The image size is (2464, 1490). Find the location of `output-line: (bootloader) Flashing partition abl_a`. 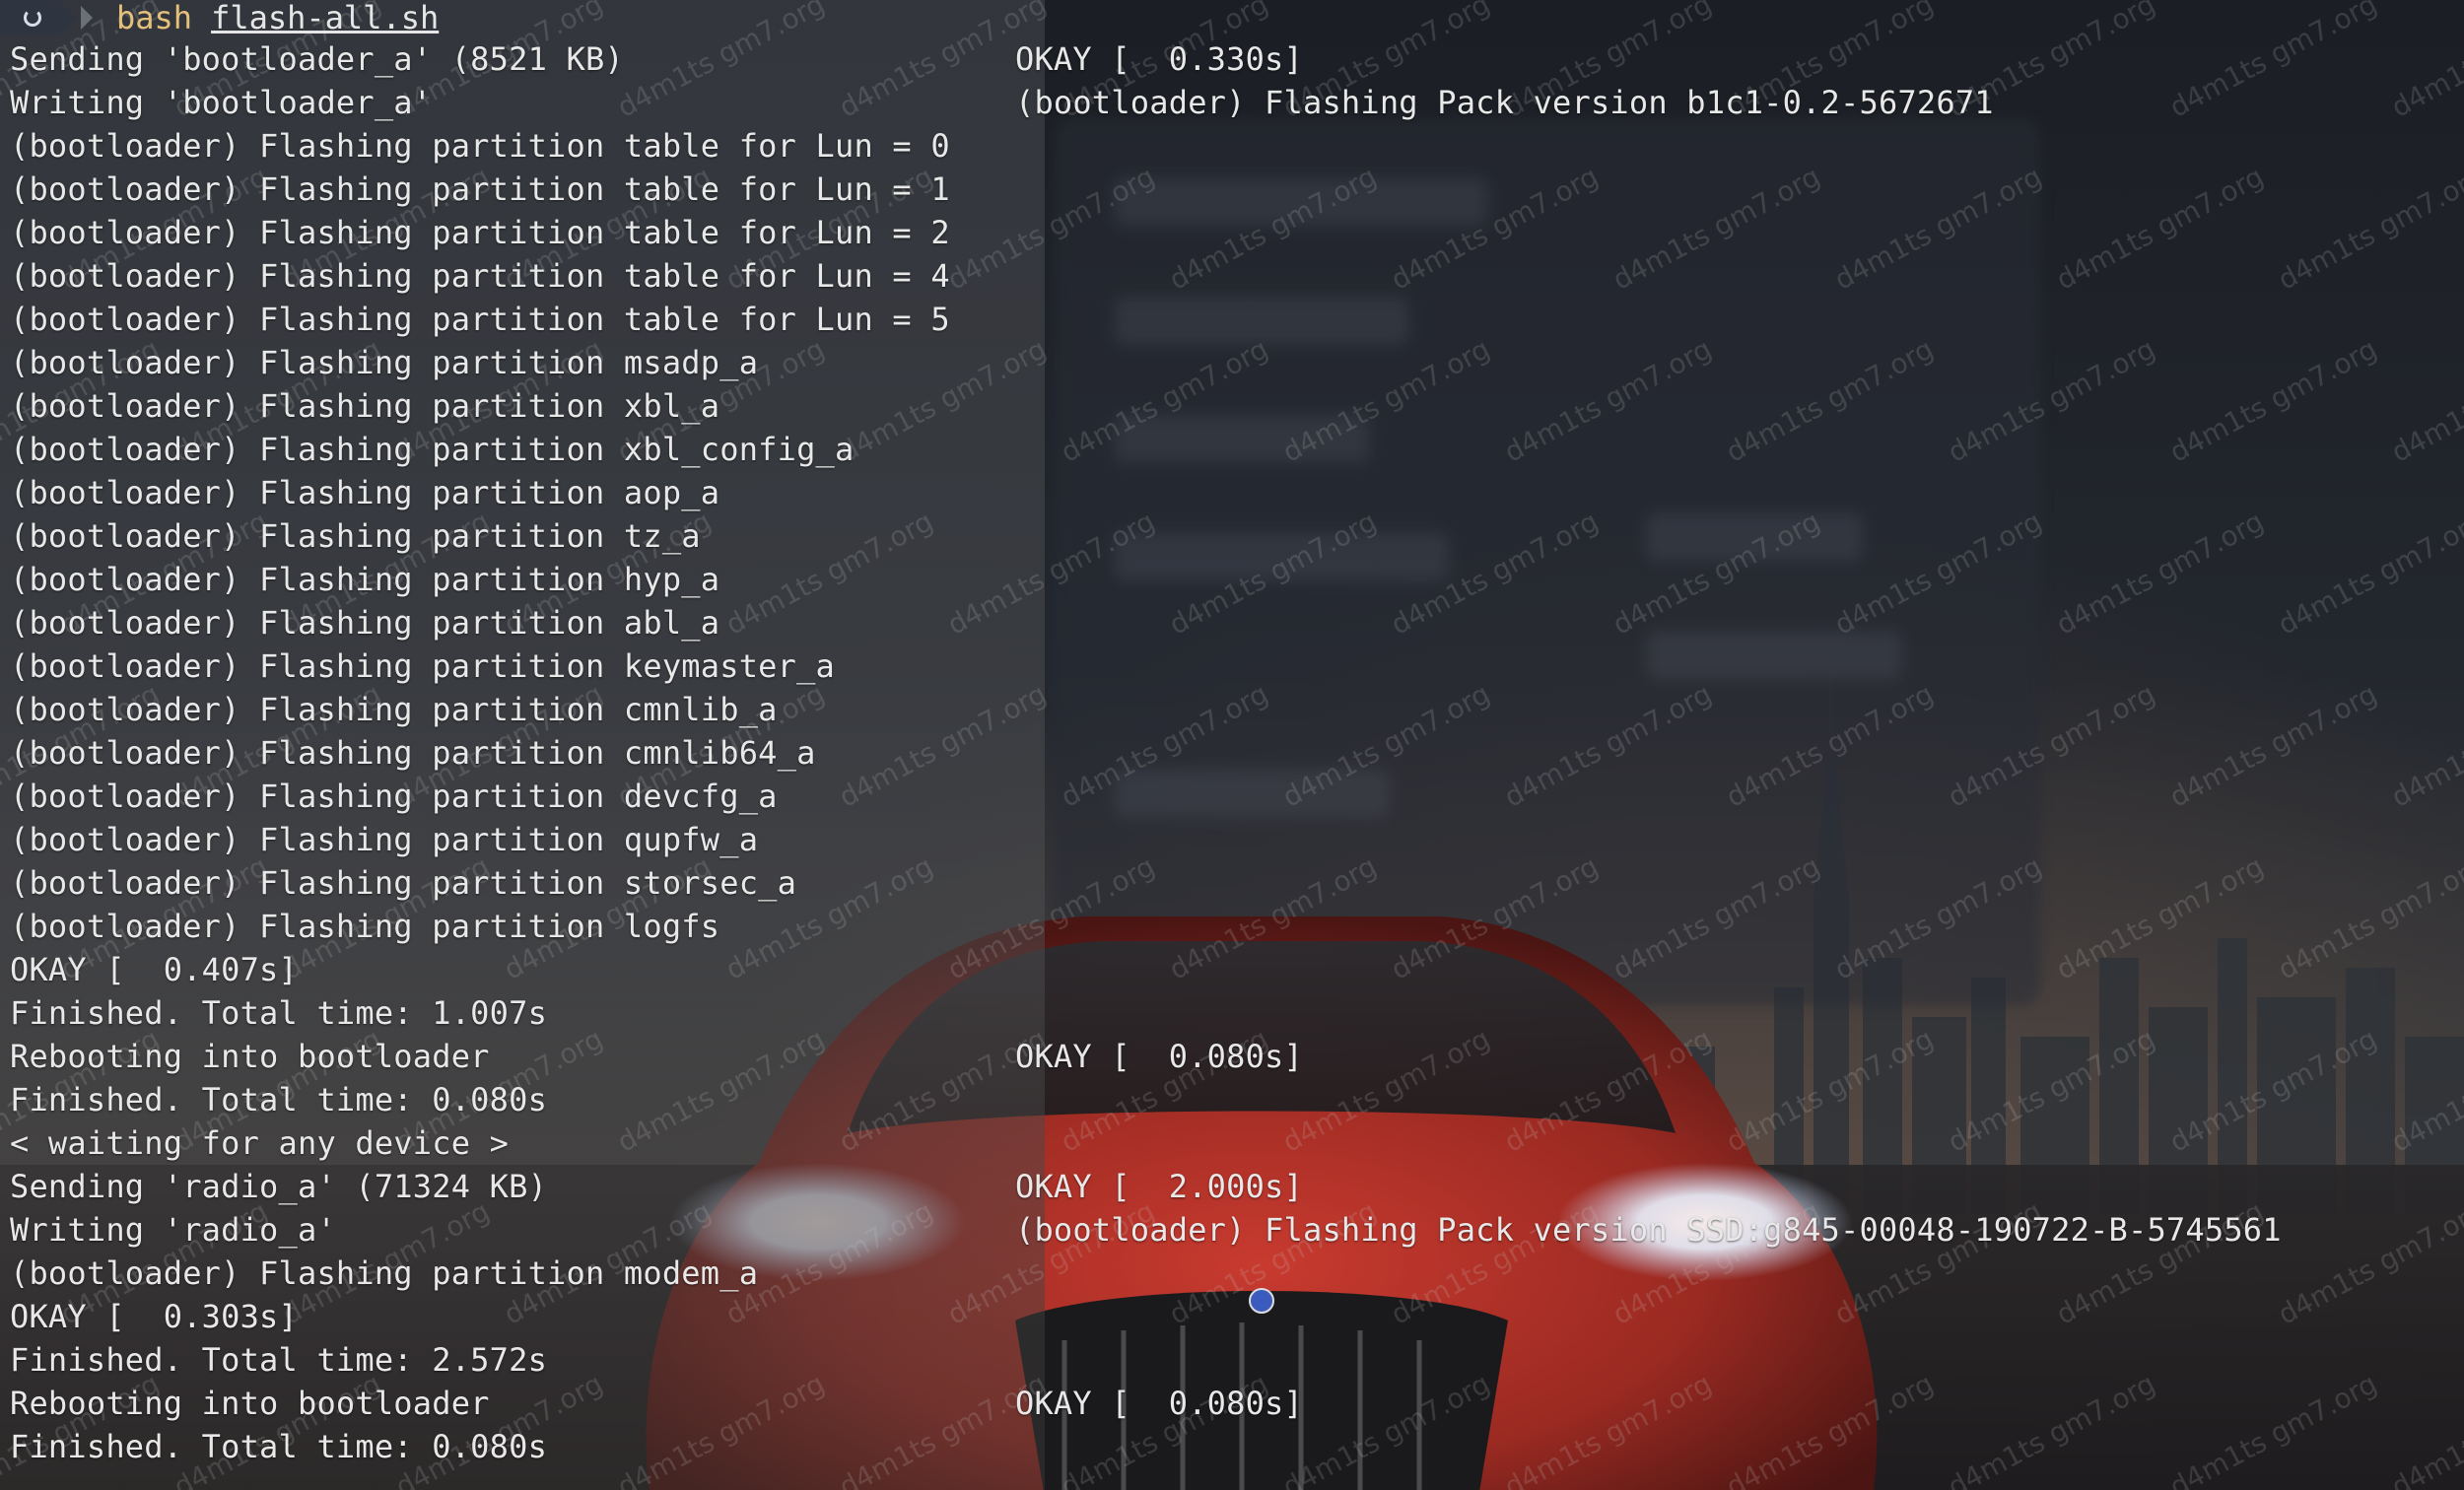

output-line: (bootloader) Flashing partition abl_a is located at coordinates (365, 623).